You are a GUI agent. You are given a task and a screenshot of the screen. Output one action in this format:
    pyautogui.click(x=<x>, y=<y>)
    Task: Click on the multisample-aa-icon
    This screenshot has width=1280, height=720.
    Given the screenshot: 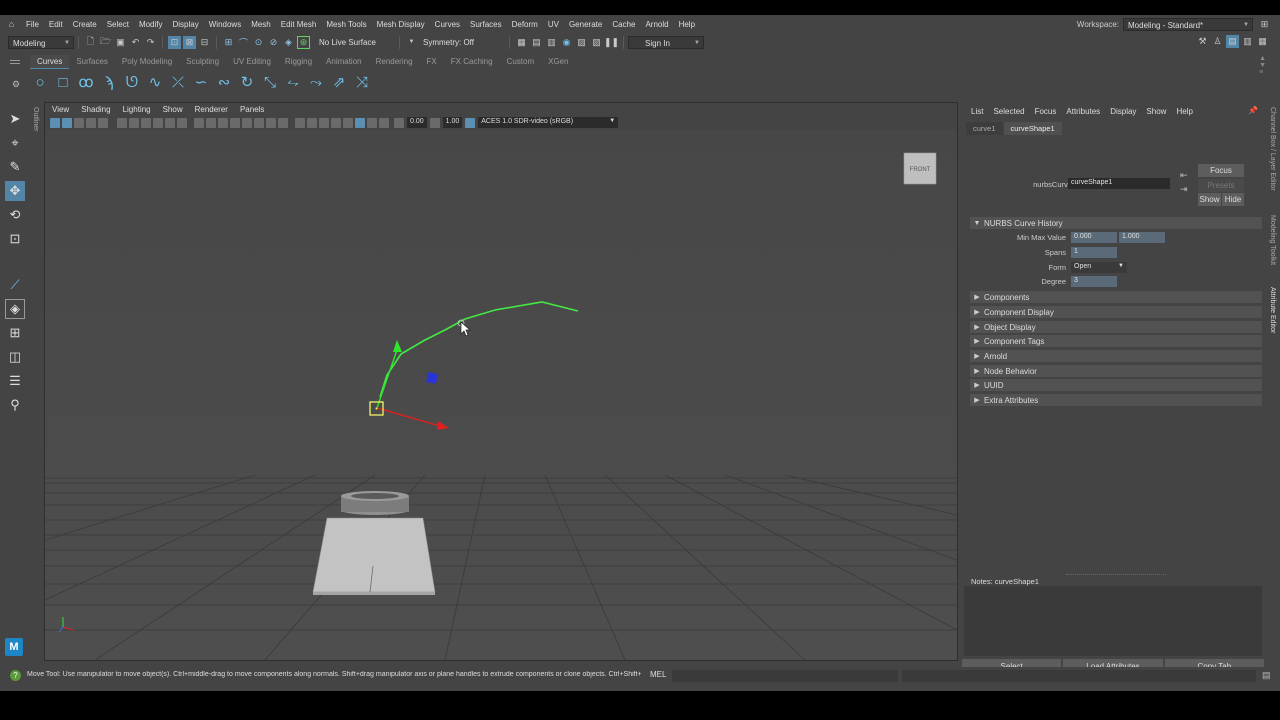 What is the action you would take?
    pyautogui.click(x=300, y=122)
    